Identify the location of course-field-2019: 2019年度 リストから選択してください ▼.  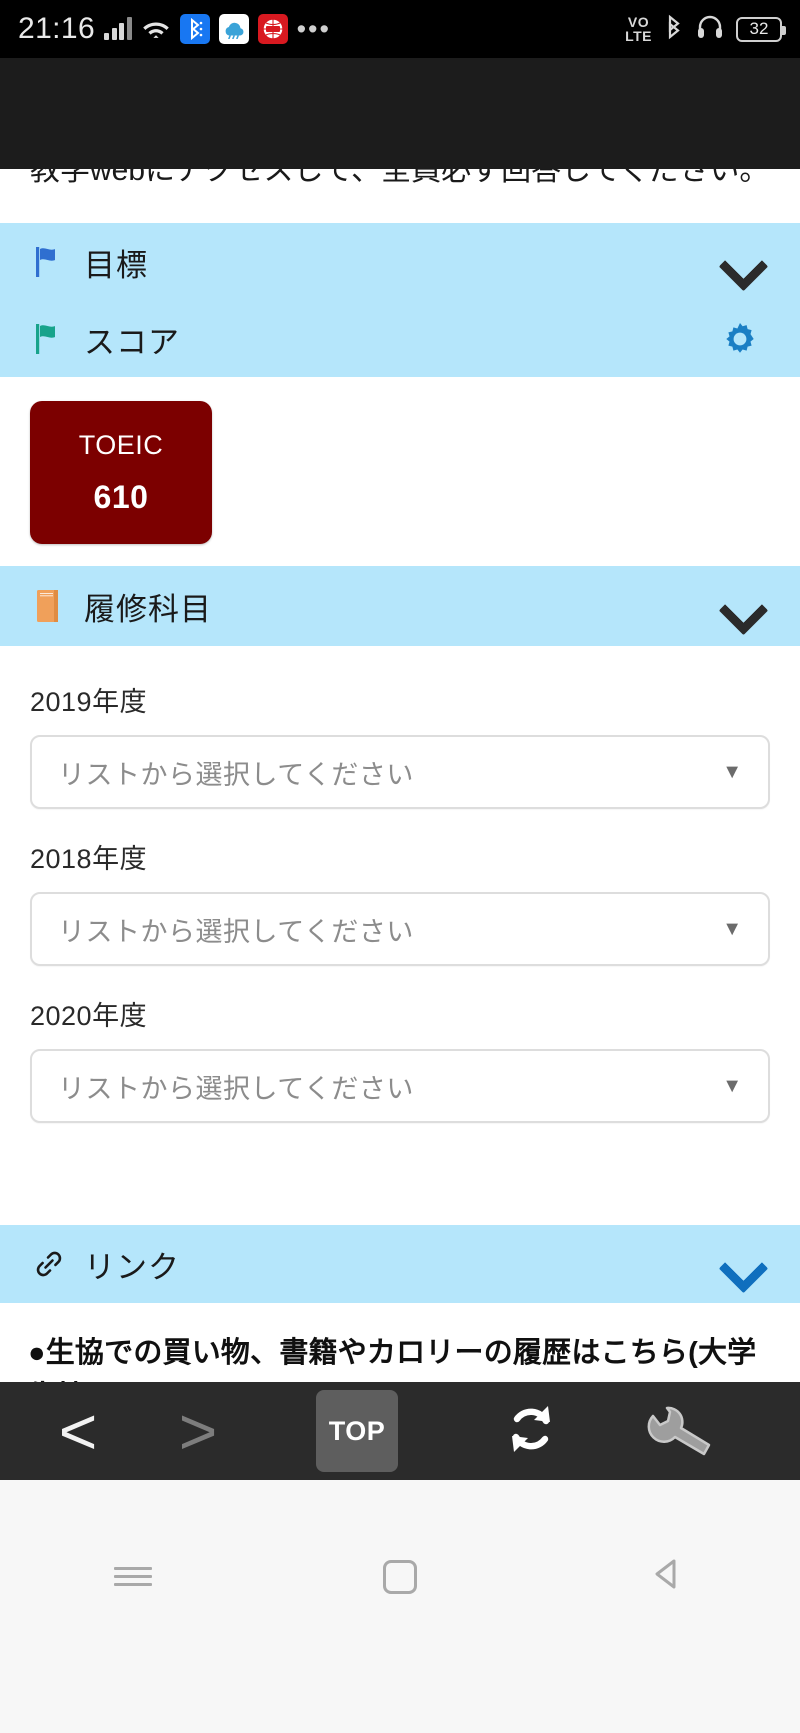
(400, 744).